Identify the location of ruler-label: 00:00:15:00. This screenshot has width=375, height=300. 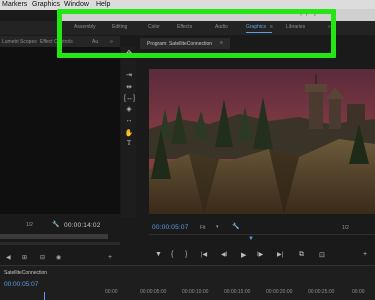
(237, 292).